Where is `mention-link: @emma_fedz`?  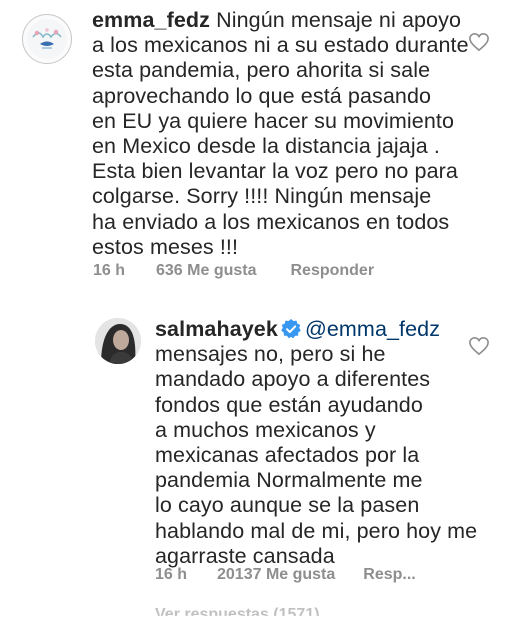
mention-link: @emma_fedz is located at coordinates (372, 329).